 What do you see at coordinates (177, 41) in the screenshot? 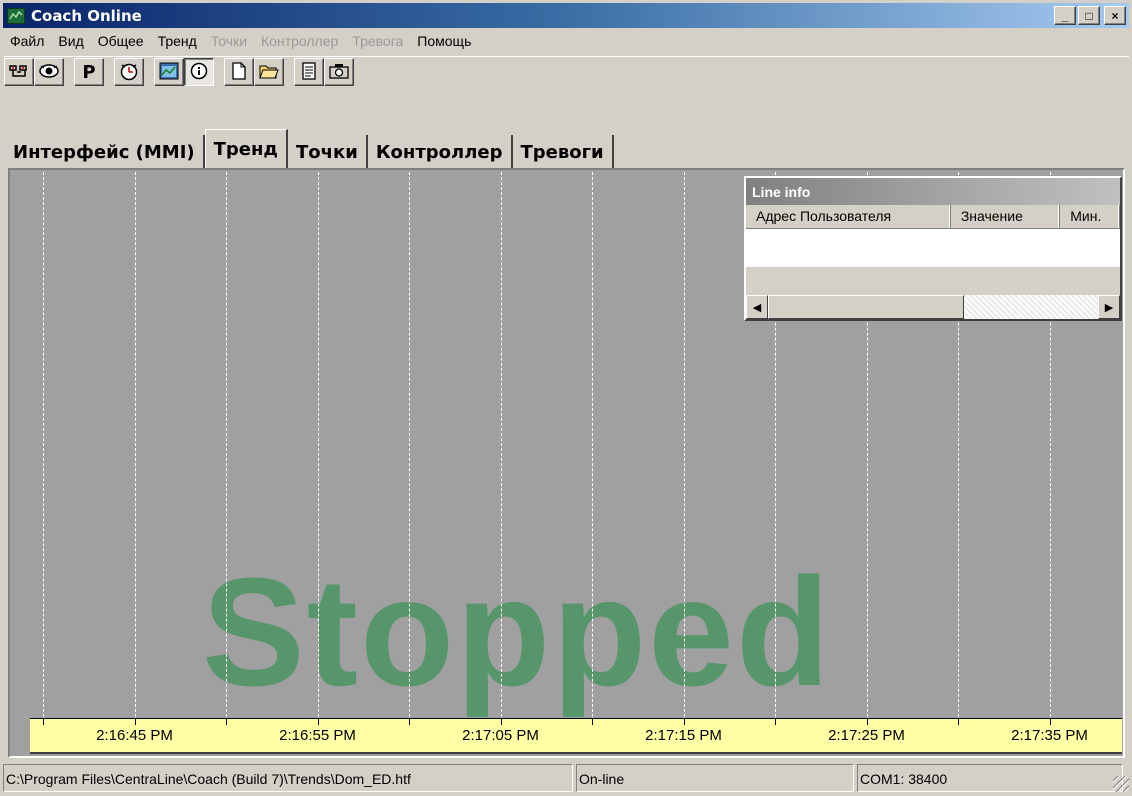
I see `menu-trend: Тренд` at bounding box center [177, 41].